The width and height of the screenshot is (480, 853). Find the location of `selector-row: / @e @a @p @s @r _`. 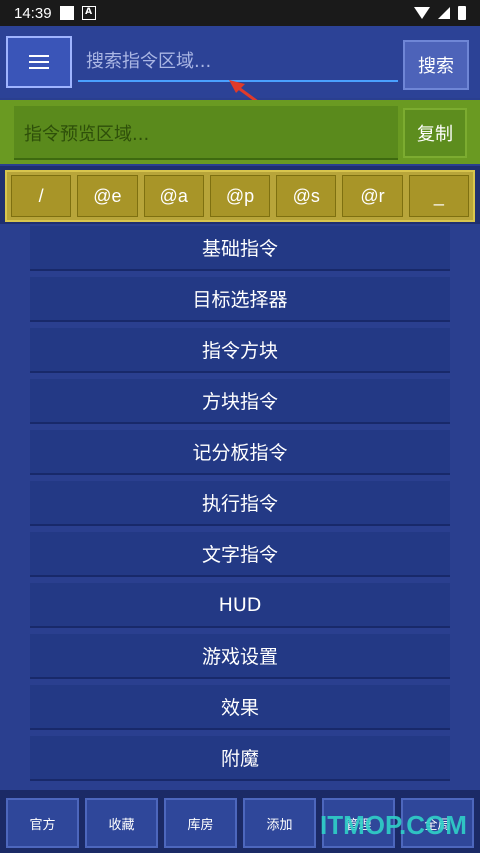

selector-row: / @e @a @p @s @r _ is located at coordinates (240, 196).